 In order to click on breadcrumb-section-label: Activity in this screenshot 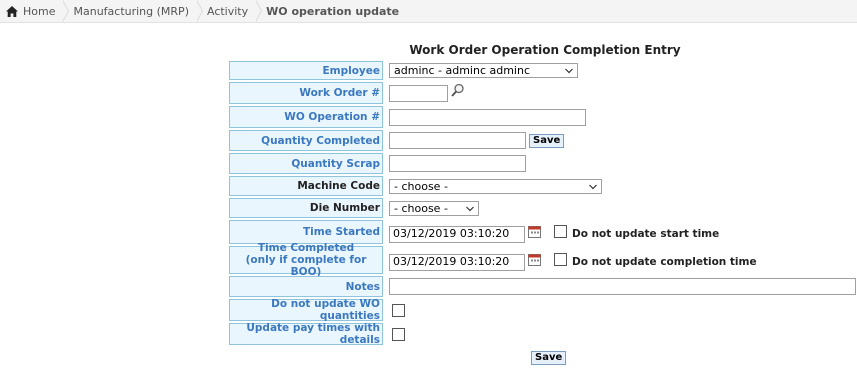, I will do `click(227, 11)`.